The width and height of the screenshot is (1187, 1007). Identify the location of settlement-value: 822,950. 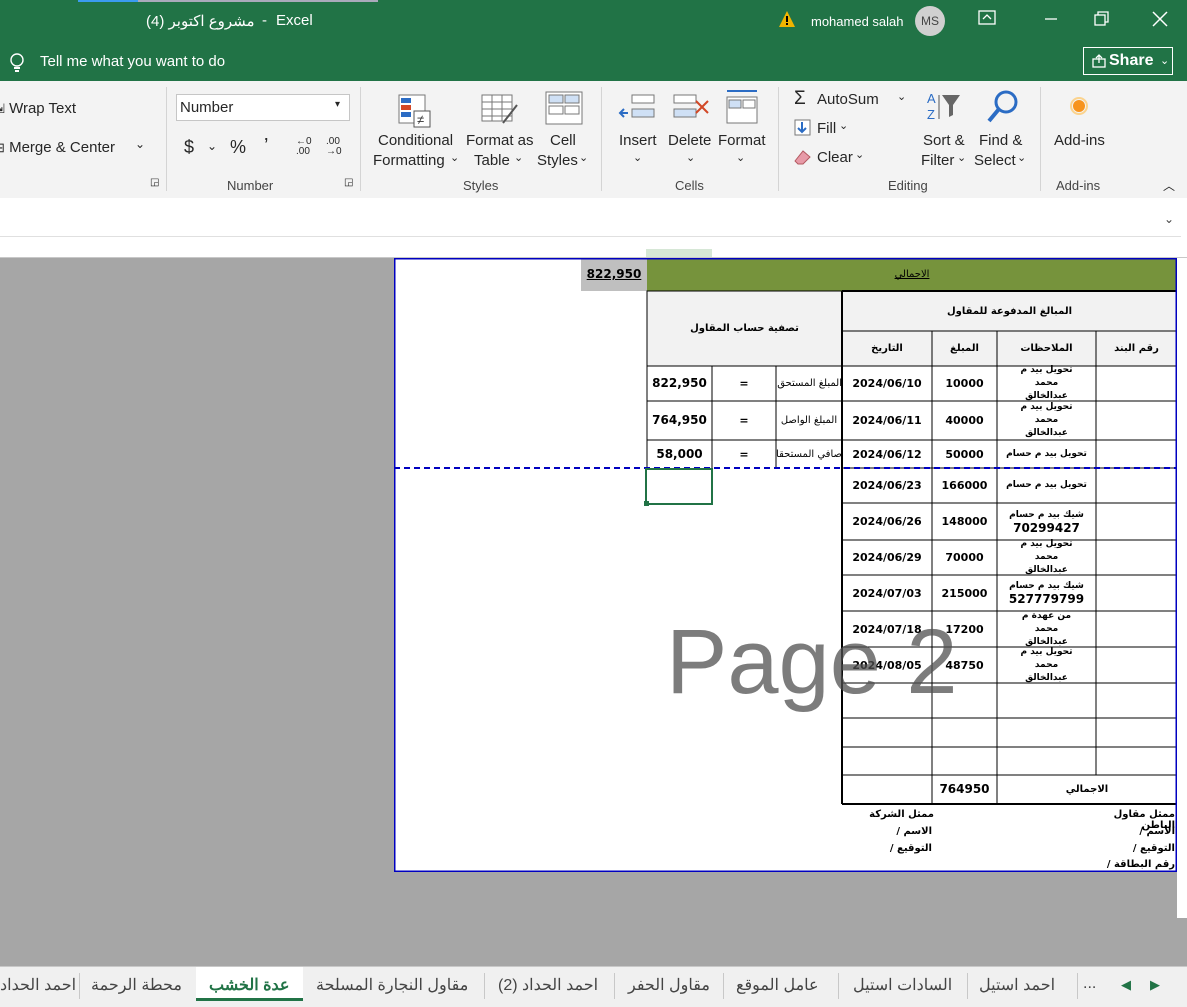
(679, 383).